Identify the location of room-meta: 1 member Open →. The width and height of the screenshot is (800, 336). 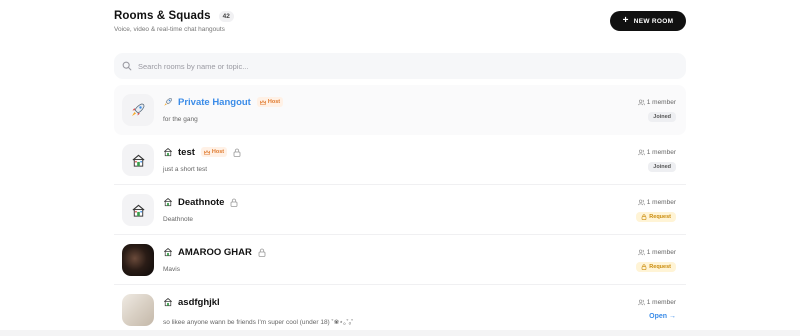
(656, 309).